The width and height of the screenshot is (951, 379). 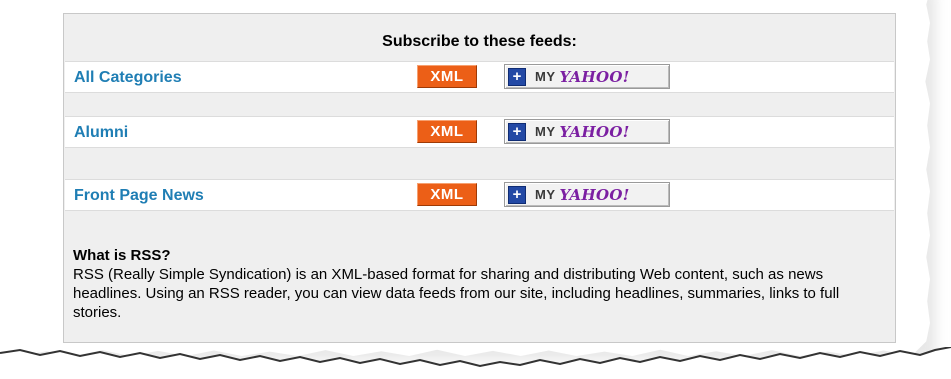 What do you see at coordinates (479, 195) in the screenshot?
I see `feed-row-front-page-news: Front Page News XML + MY YAHOO!` at bounding box center [479, 195].